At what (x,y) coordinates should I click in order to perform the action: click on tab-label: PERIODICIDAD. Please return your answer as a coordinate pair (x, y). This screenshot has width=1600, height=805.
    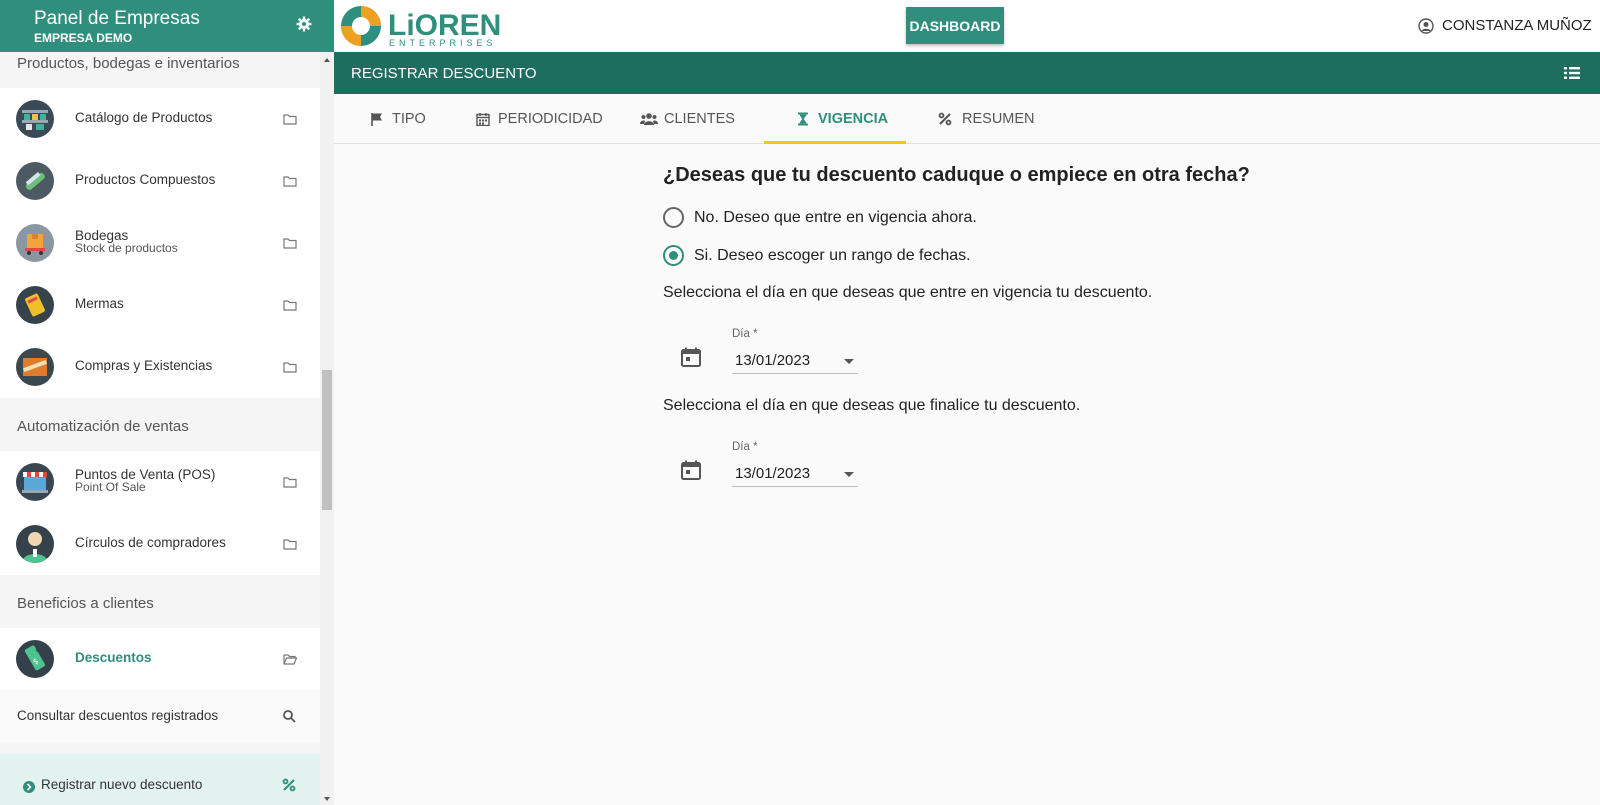
    Looking at the image, I should click on (550, 119).